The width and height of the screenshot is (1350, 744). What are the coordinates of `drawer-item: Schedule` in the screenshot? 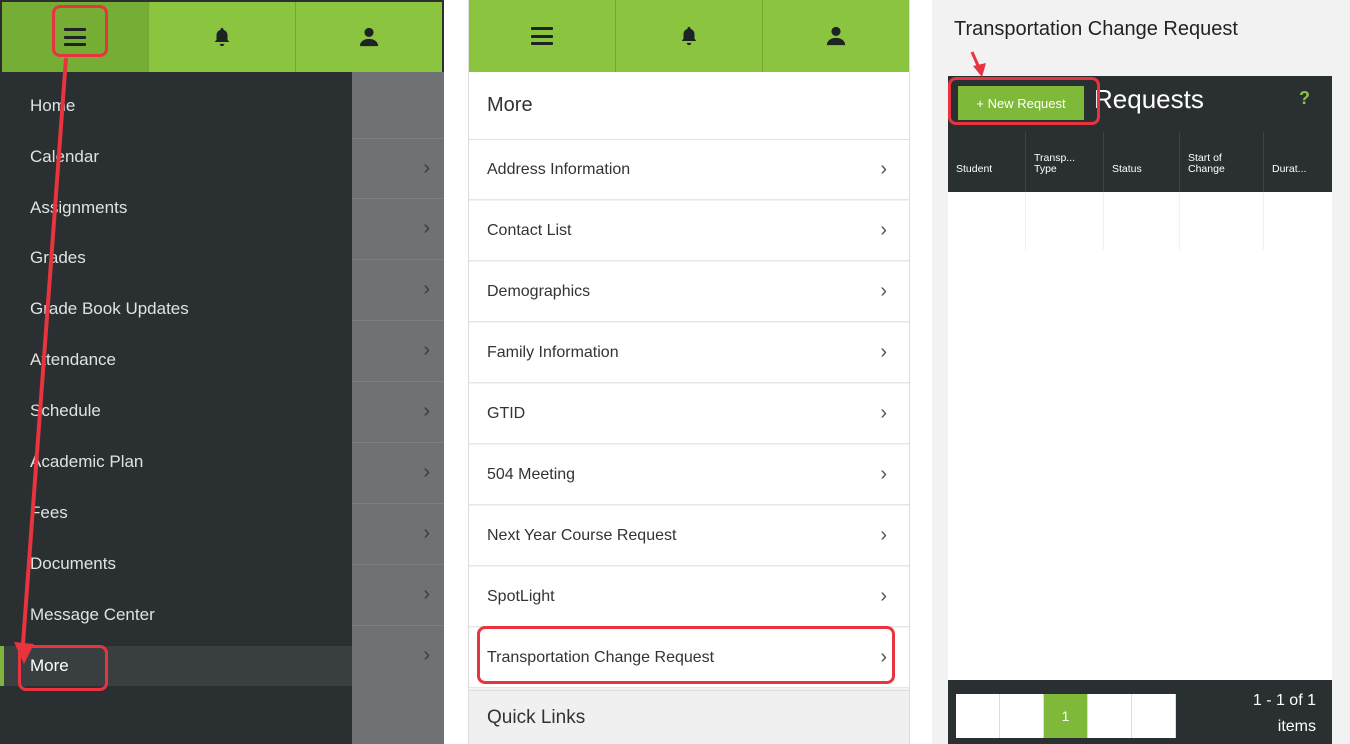 It's located at (176, 411).